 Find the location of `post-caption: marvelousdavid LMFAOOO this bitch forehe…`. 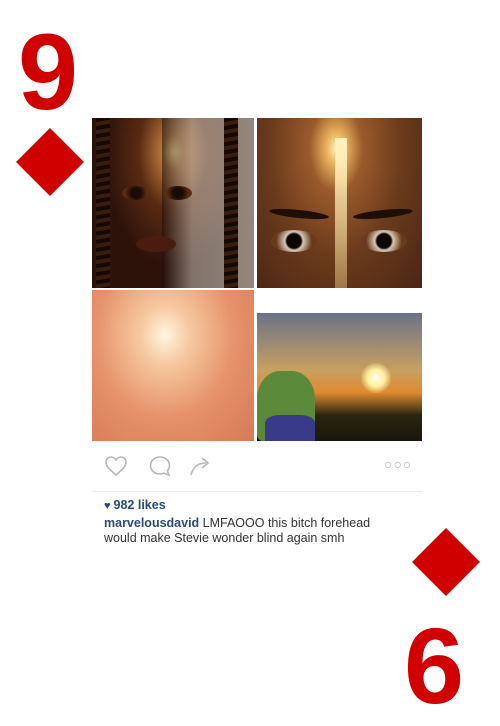

post-caption: marvelousdavid LMFAOOO this bitch forehe… is located at coordinates (254, 531).